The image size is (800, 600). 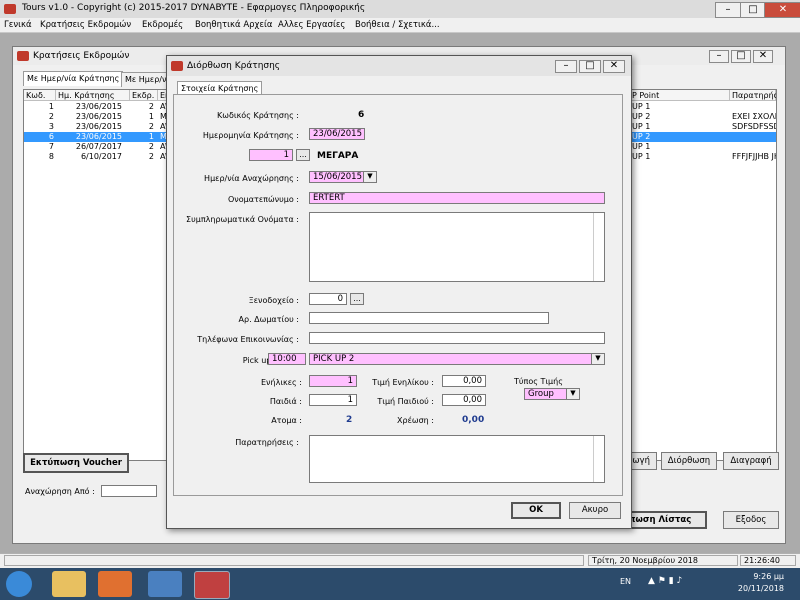 I want to click on kids-input: 1, so click(x=333, y=400).